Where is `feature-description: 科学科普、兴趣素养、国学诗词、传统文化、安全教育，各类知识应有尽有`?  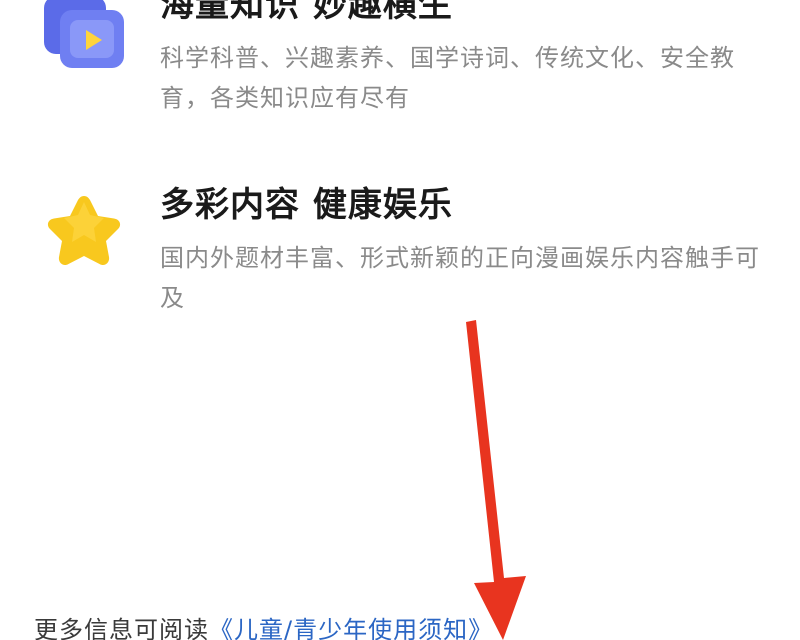 feature-description: 科学科普、兴趣素养、国学诗词、传统文化、安全教育，各类知识应有尽有 is located at coordinates (447, 78).